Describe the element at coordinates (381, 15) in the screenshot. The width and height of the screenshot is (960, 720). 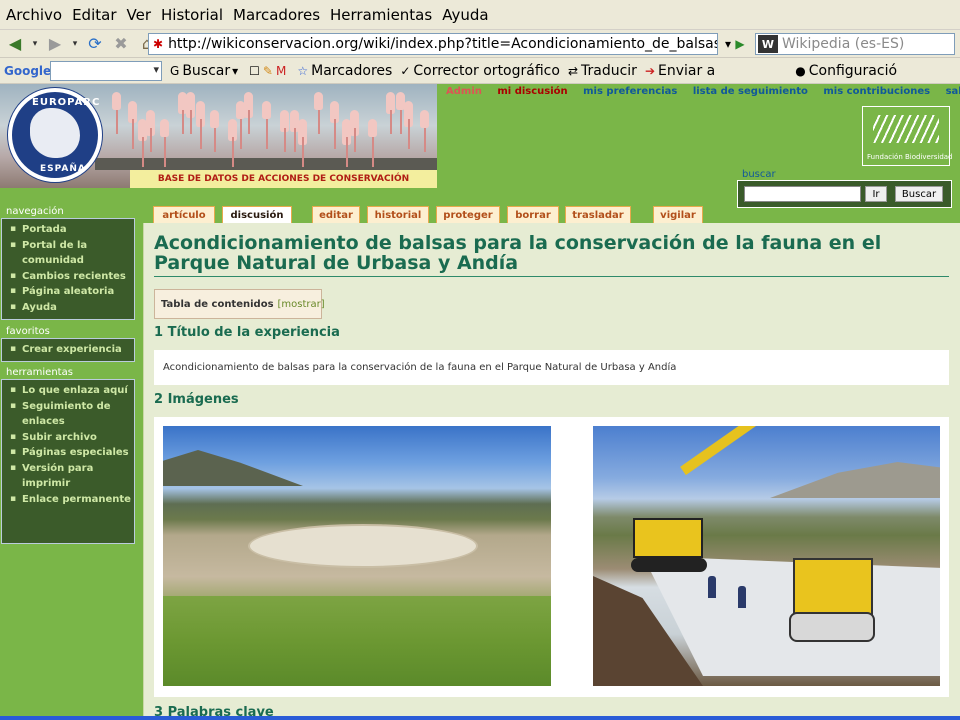
I see `menu-herramientas: Herramientas` at that location.